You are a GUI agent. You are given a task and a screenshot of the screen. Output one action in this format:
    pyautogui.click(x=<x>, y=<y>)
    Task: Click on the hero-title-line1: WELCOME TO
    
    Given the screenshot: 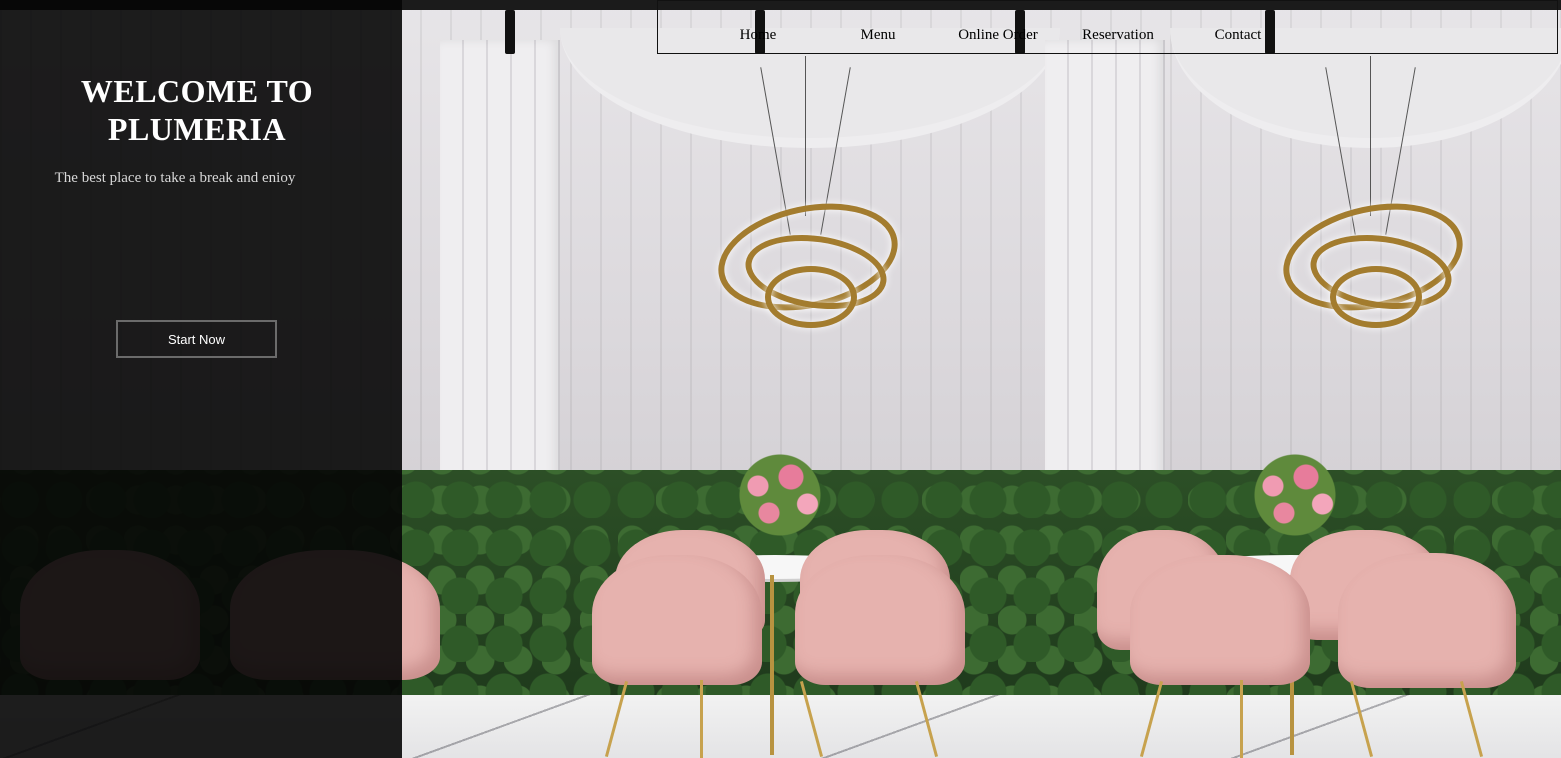 What is the action you would take?
    pyautogui.click(x=197, y=91)
    